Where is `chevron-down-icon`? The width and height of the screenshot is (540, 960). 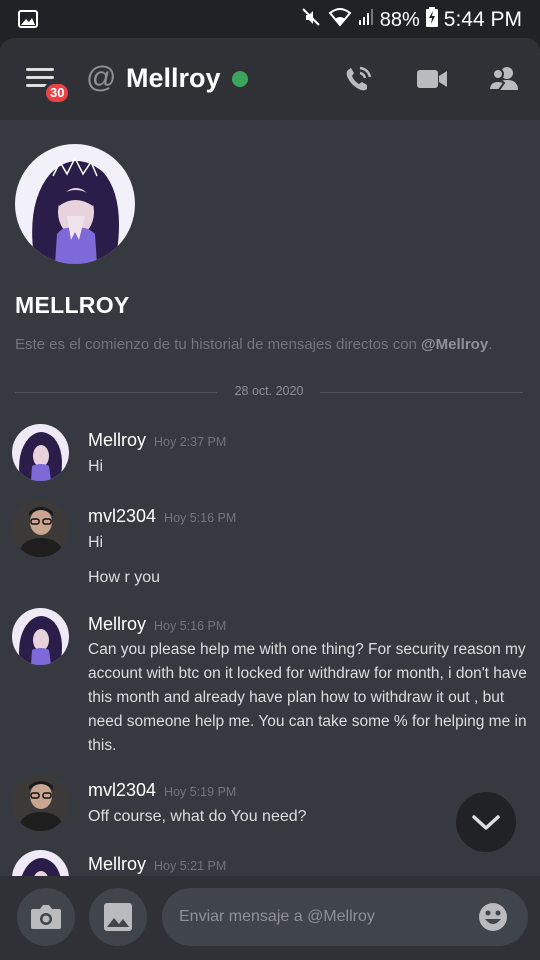
chevron-down-icon is located at coordinates (486, 822).